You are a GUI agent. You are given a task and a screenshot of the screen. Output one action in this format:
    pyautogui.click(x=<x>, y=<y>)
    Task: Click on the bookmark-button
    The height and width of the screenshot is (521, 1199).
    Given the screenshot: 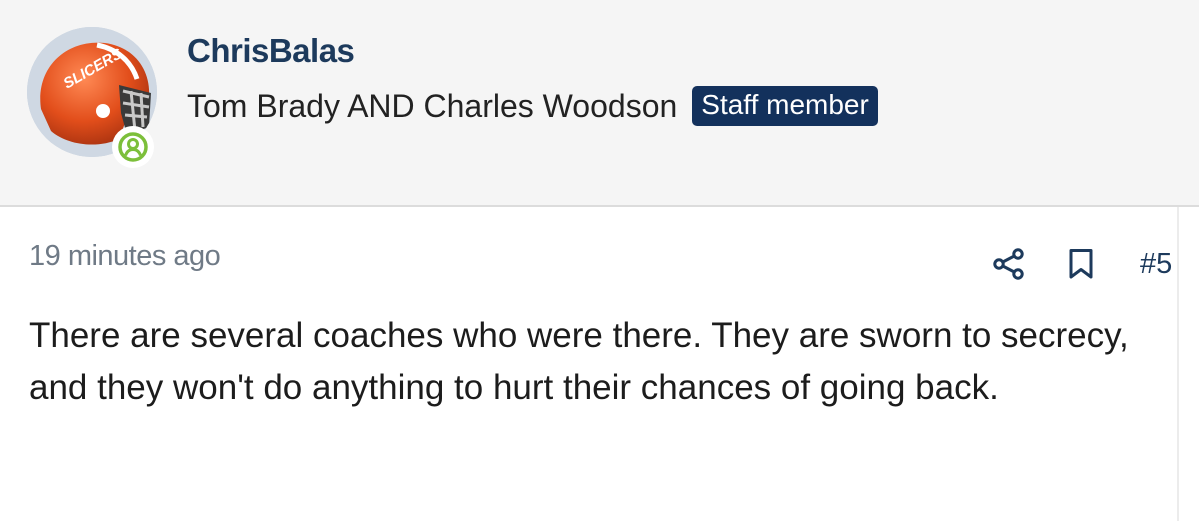 What is the action you would take?
    pyautogui.click(x=1081, y=264)
    